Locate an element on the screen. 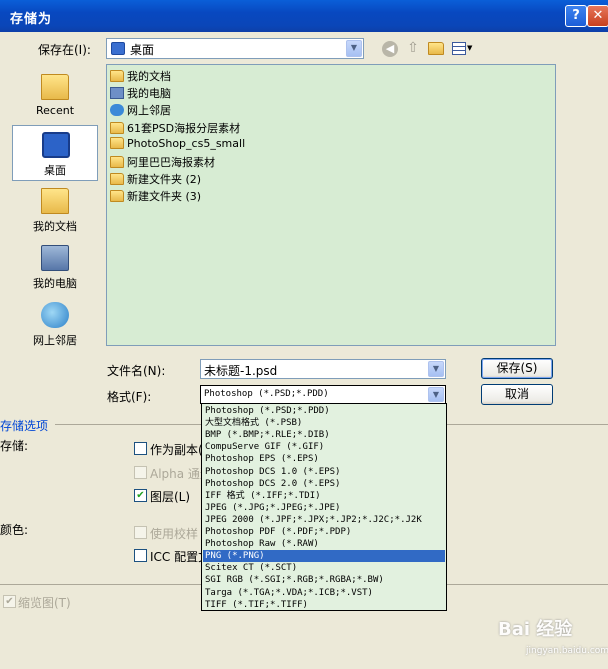 The image size is (608, 669). place-label: 网上邻居 is located at coordinates (55, 340).